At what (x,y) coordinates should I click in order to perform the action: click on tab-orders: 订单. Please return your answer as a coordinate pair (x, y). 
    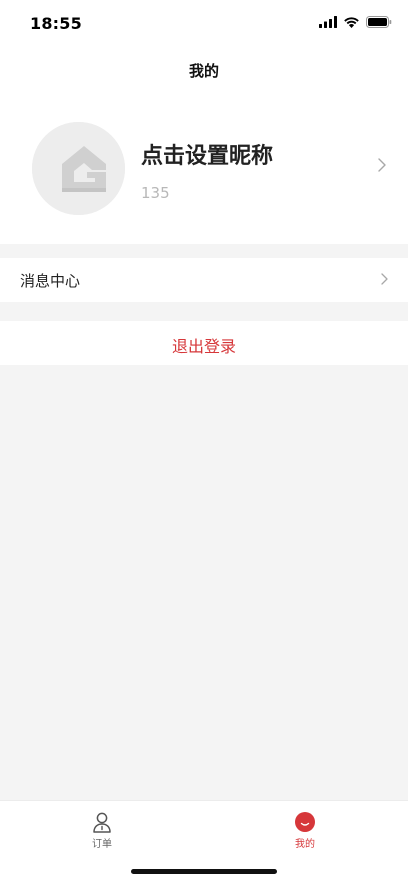
    Looking at the image, I should click on (102, 830).